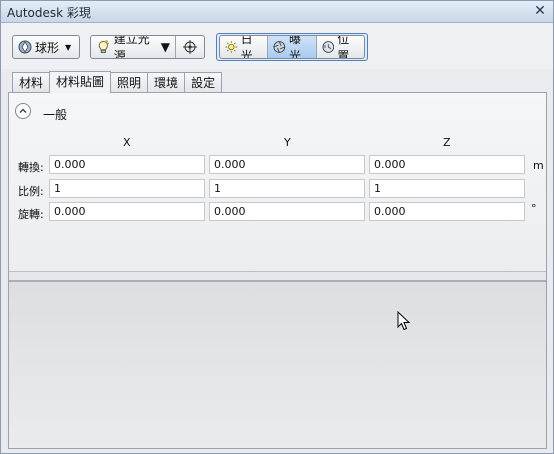  I want to click on column-header-z: Z, so click(447, 142).